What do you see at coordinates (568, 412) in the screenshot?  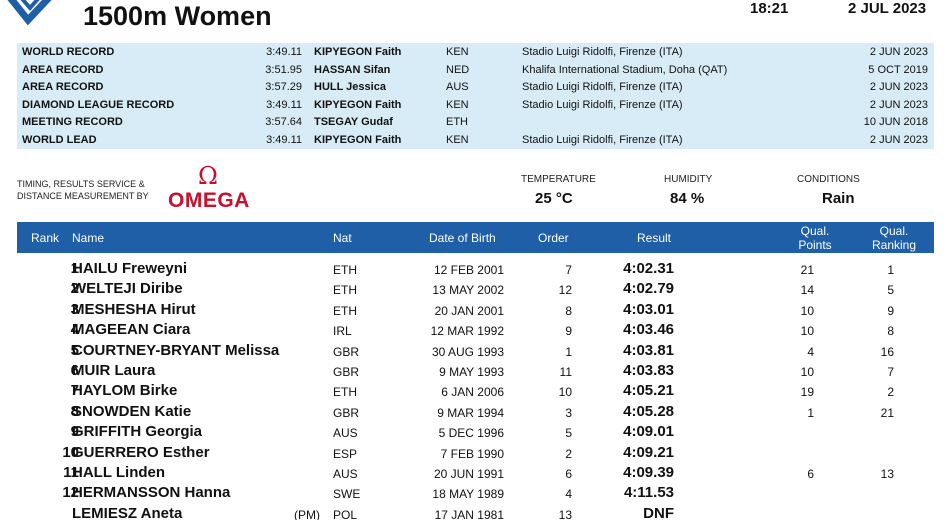 I see `result-order: 3` at bounding box center [568, 412].